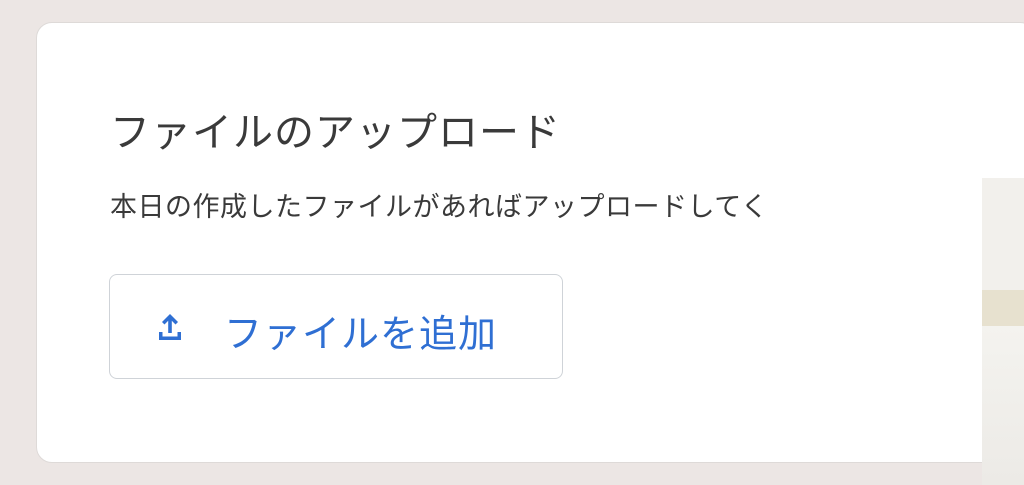 This screenshot has height=485, width=1024. I want to click on side-panel-stripe, so click(1003, 308).